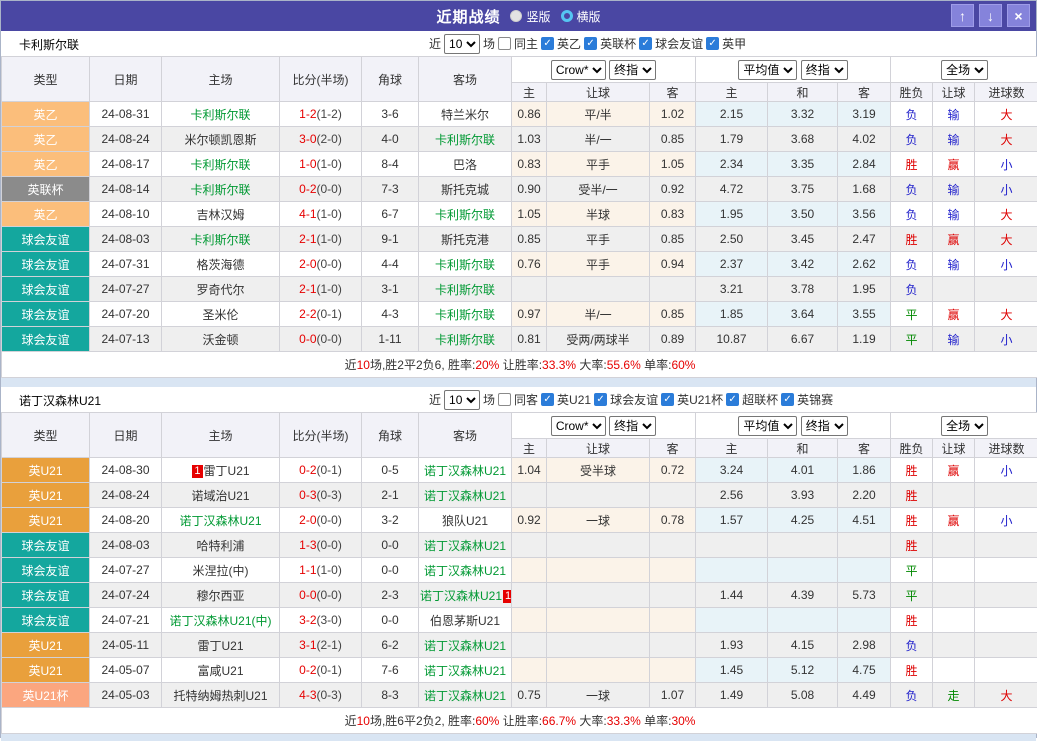 The image size is (1037, 741). I want to click on result-outcome: 负, so click(912, 114).